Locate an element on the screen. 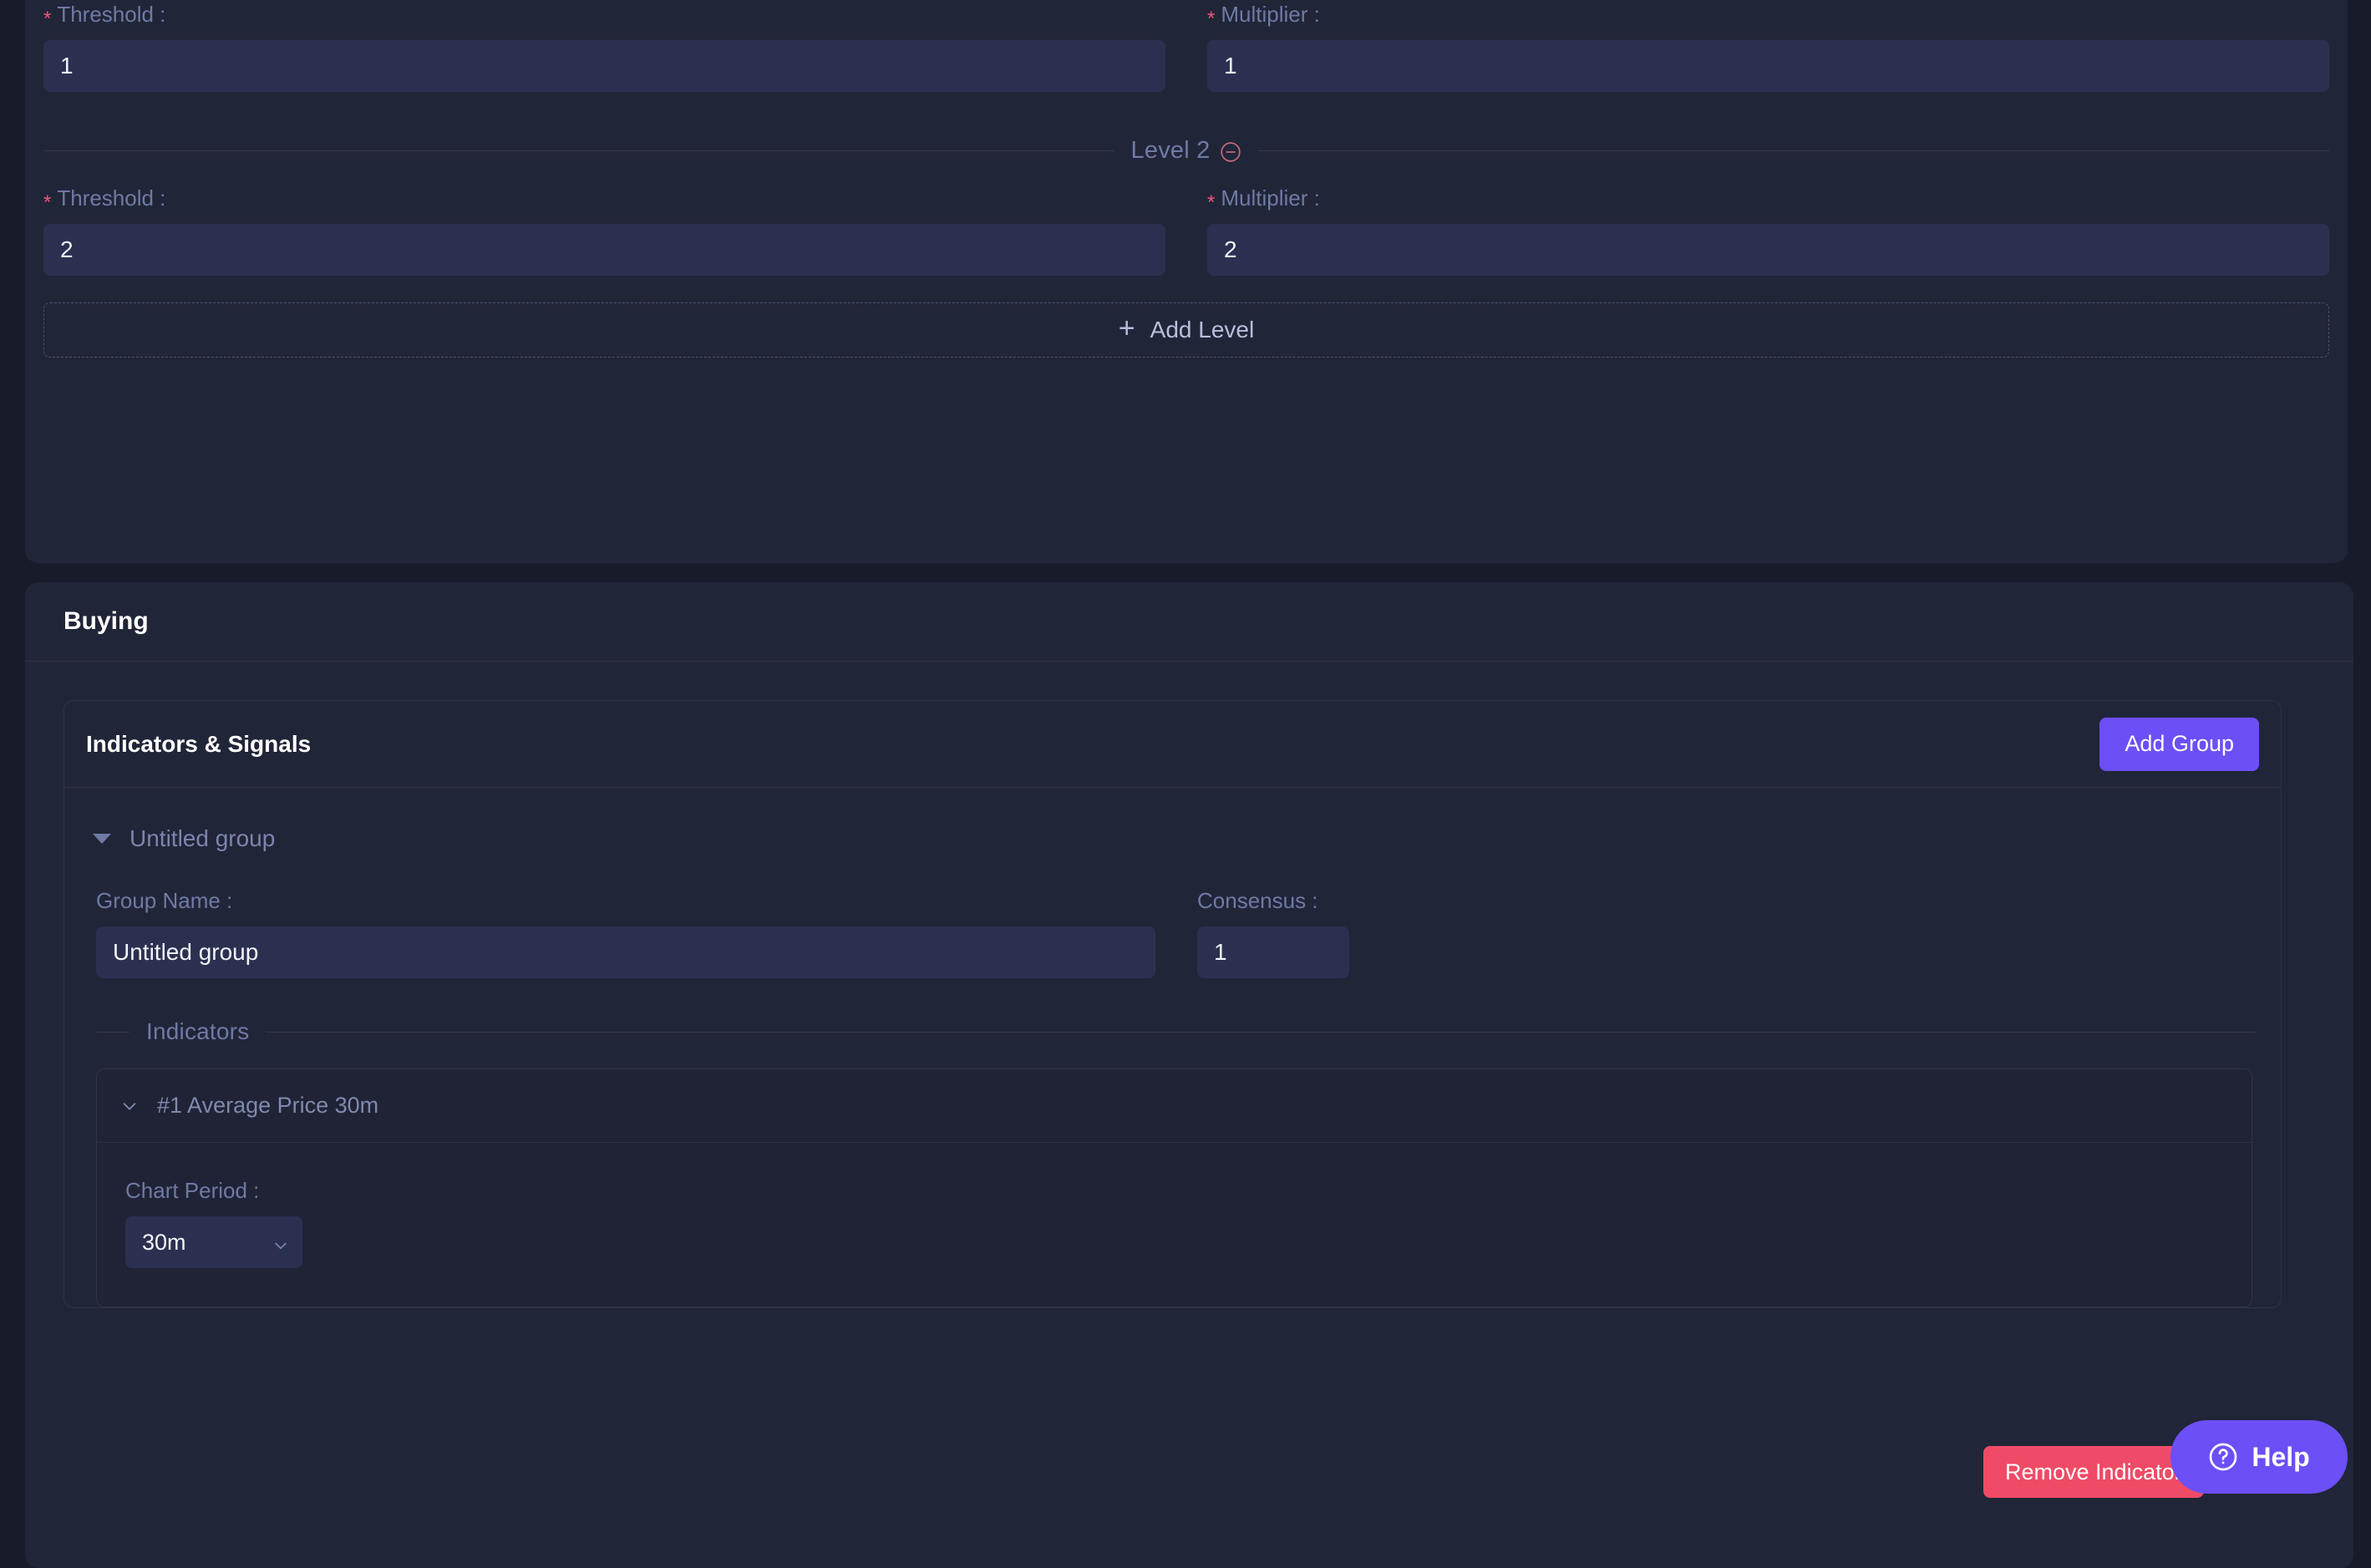  minus-circle-icon is located at coordinates (1230, 152).